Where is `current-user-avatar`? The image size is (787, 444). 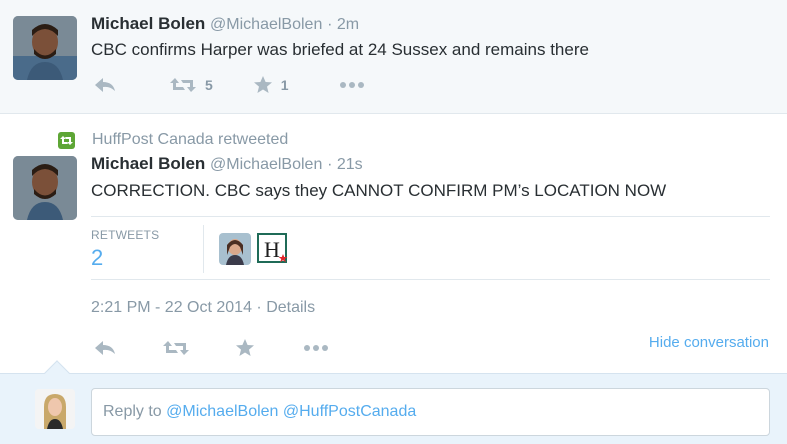 current-user-avatar is located at coordinates (55, 409).